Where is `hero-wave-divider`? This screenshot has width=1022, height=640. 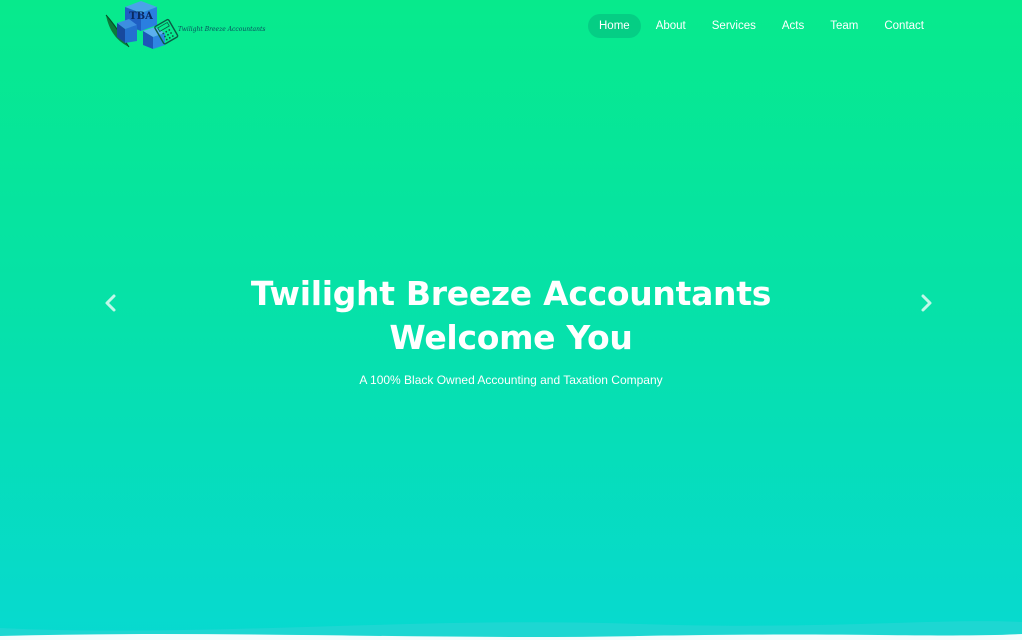
hero-wave-divider is located at coordinates (511, 630).